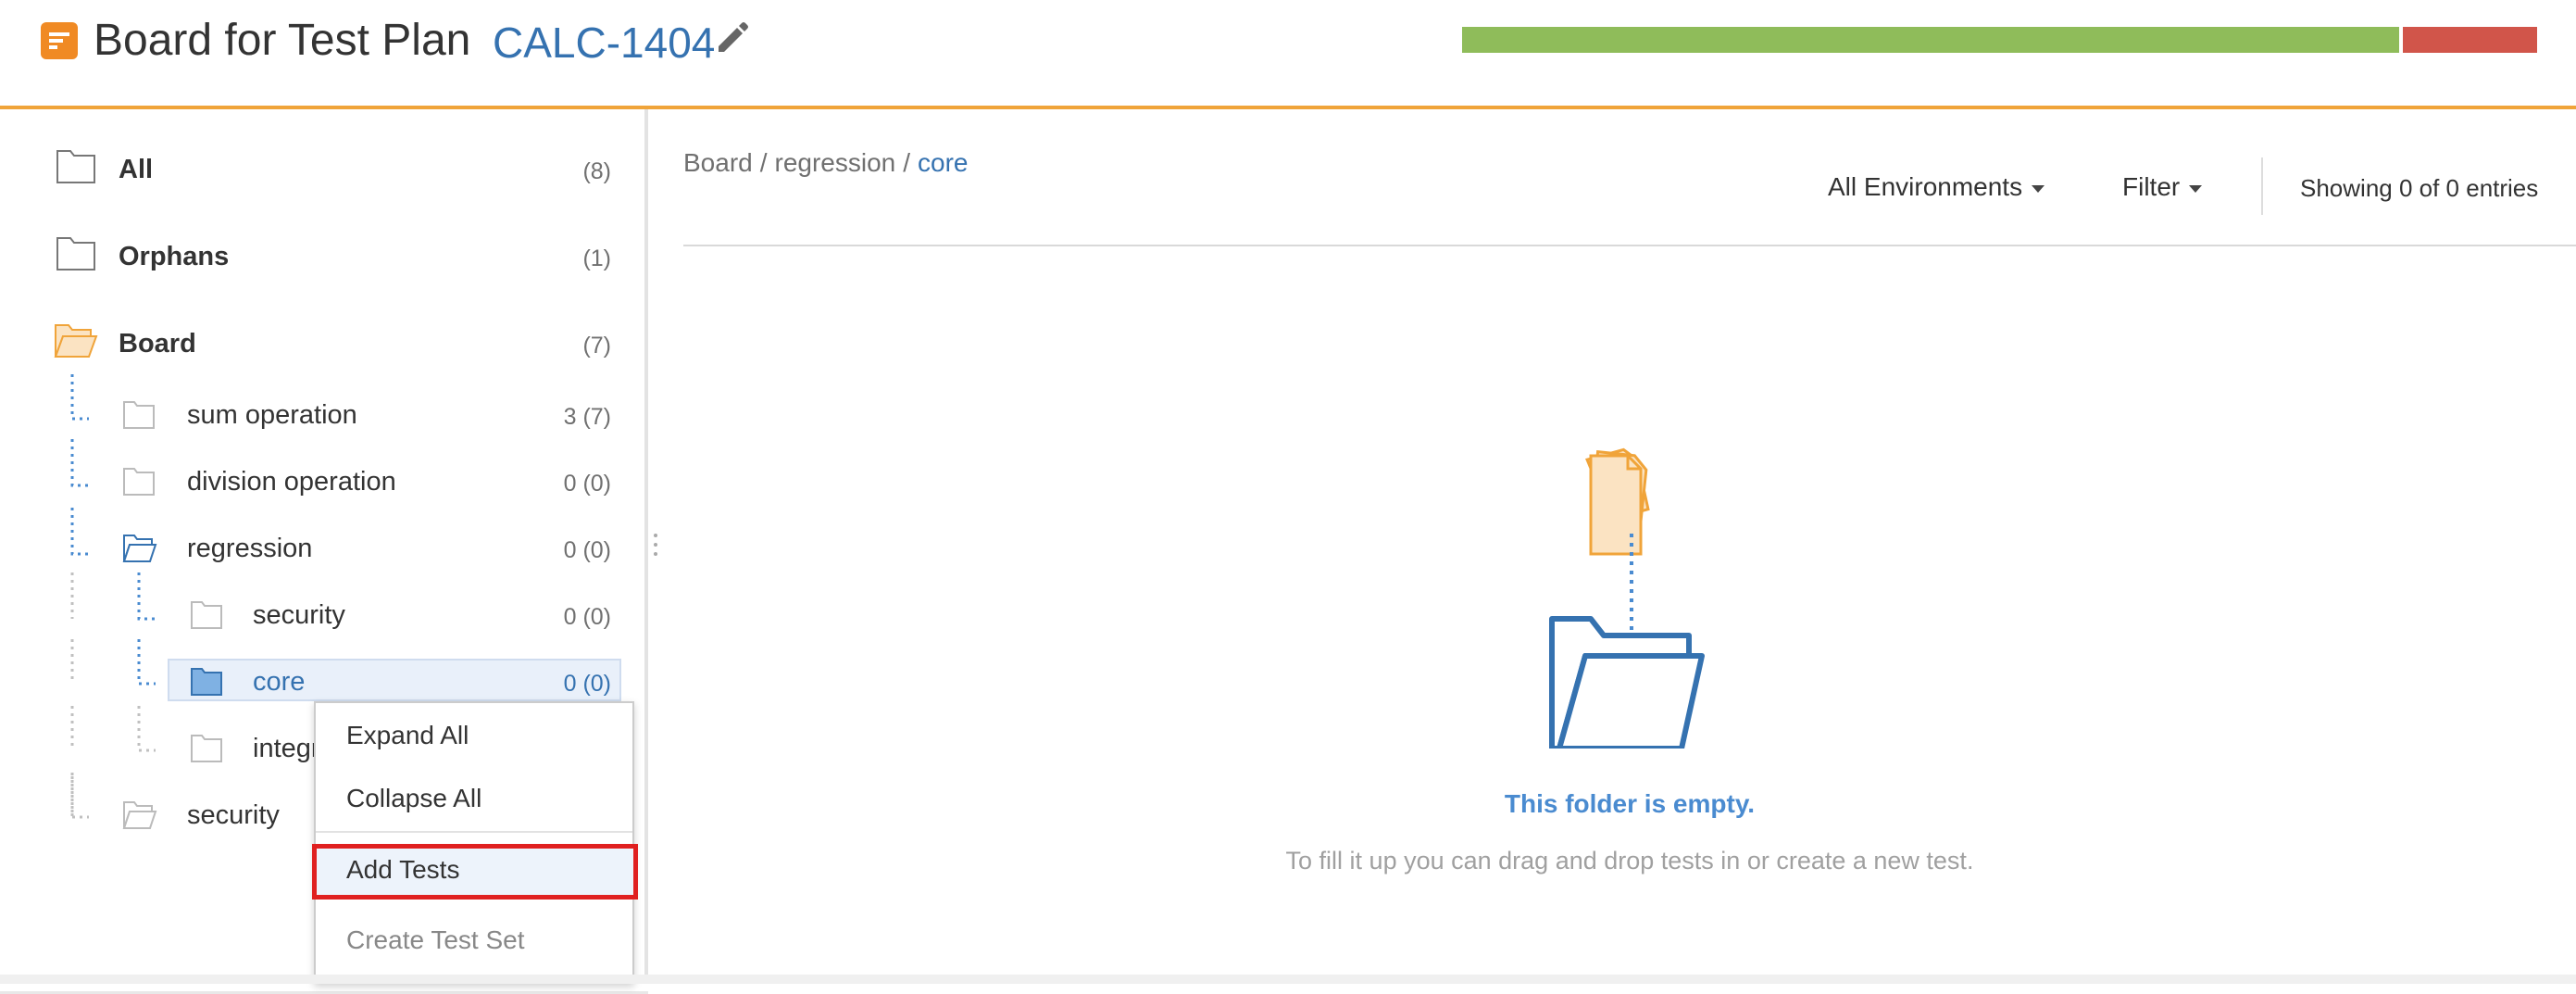 The width and height of the screenshot is (2576, 994). I want to click on progress-failed-segment, so click(2470, 40).